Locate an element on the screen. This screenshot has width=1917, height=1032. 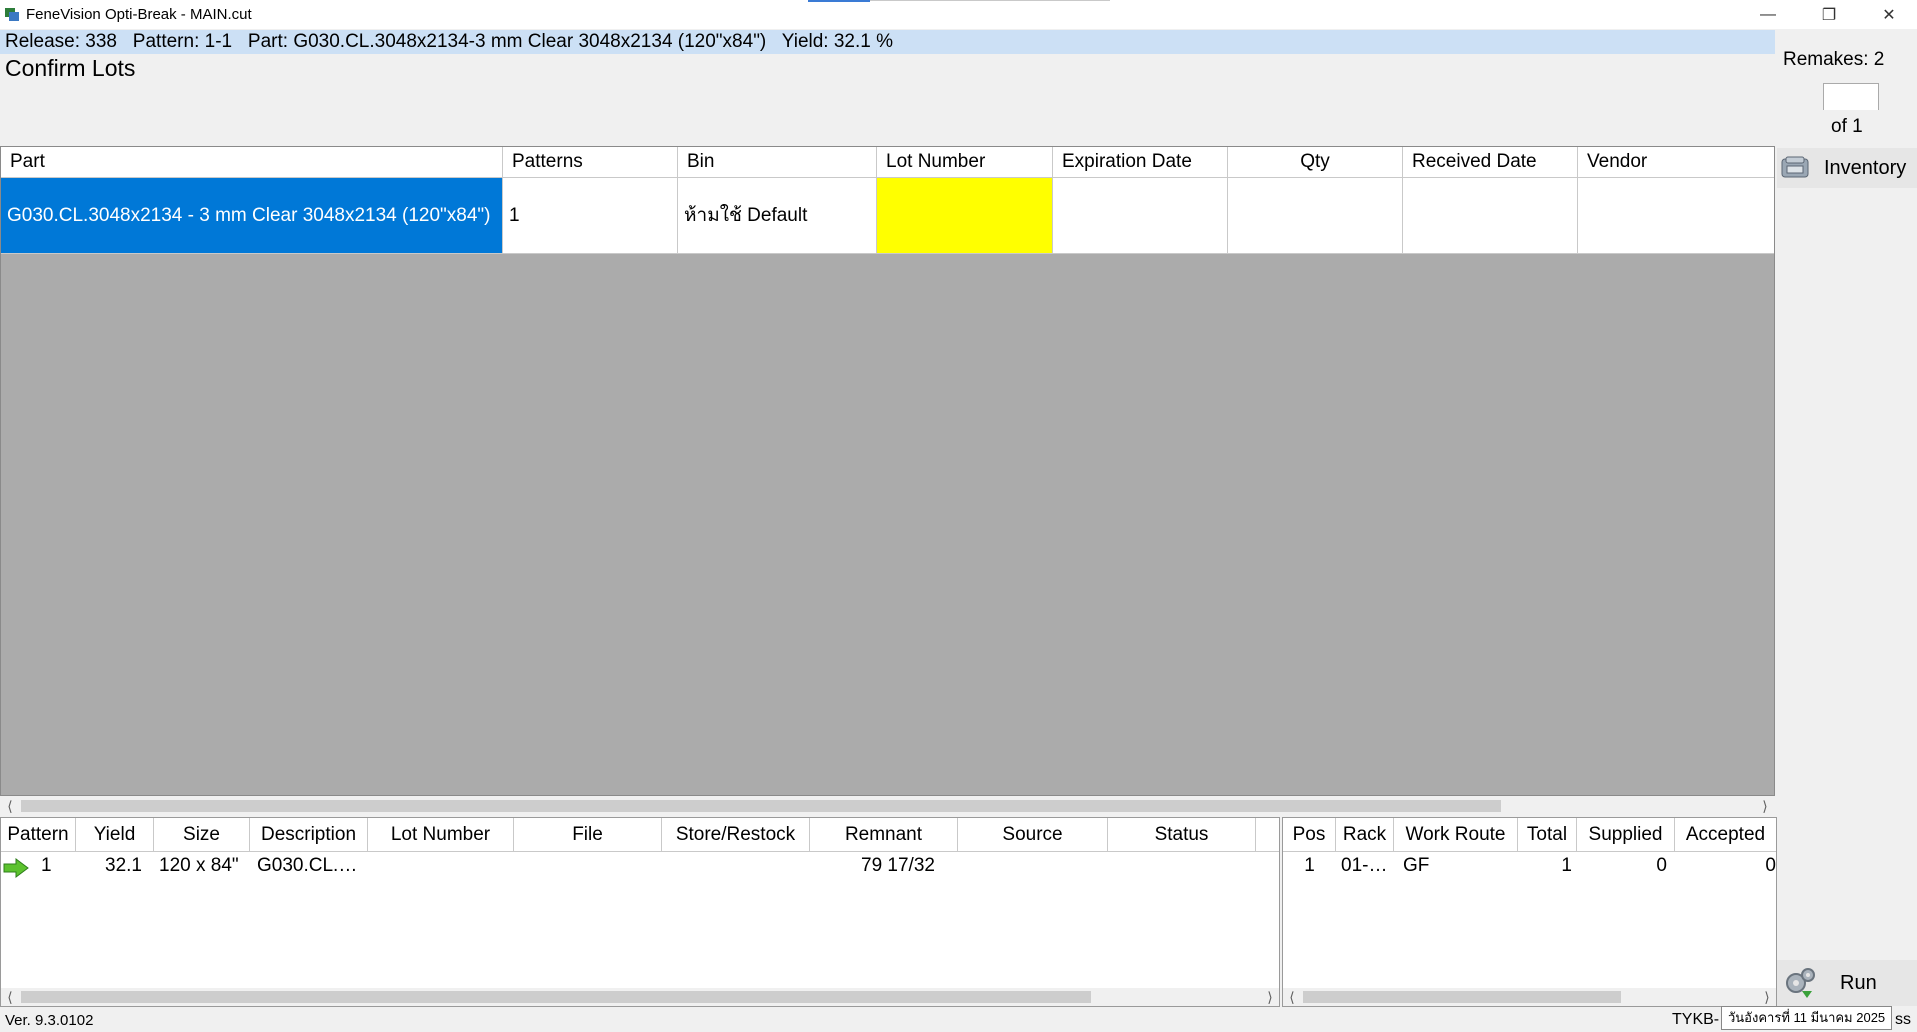
inventory-label: Inventory is located at coordinates (1865, 167).